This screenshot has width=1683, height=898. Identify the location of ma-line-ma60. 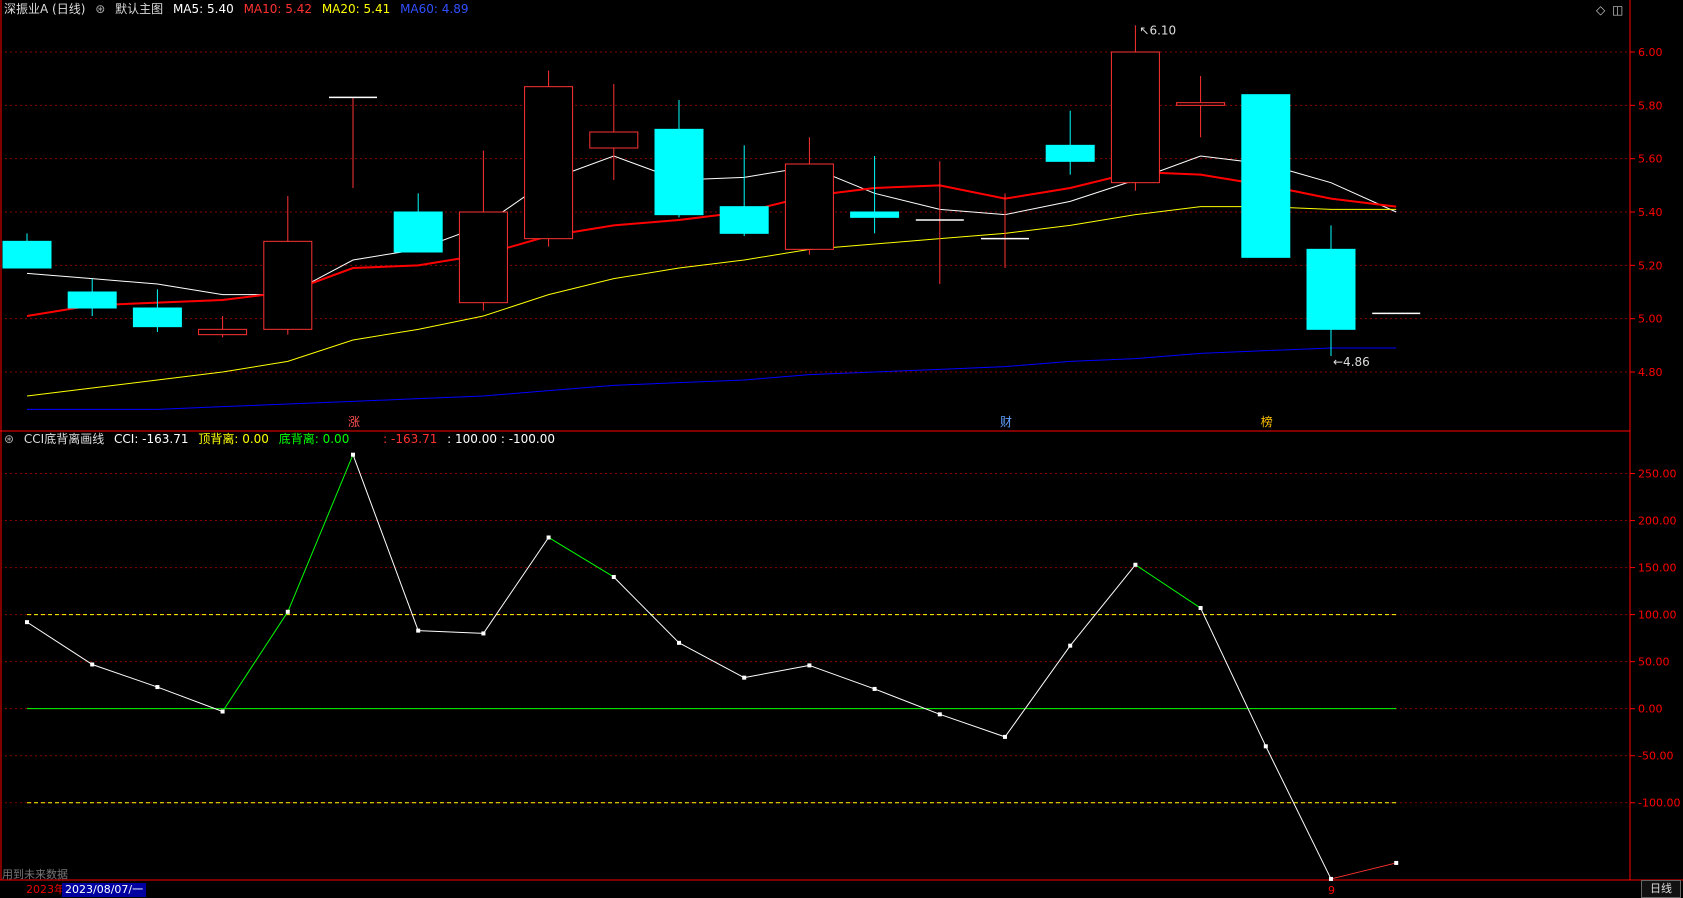
(712, 378).